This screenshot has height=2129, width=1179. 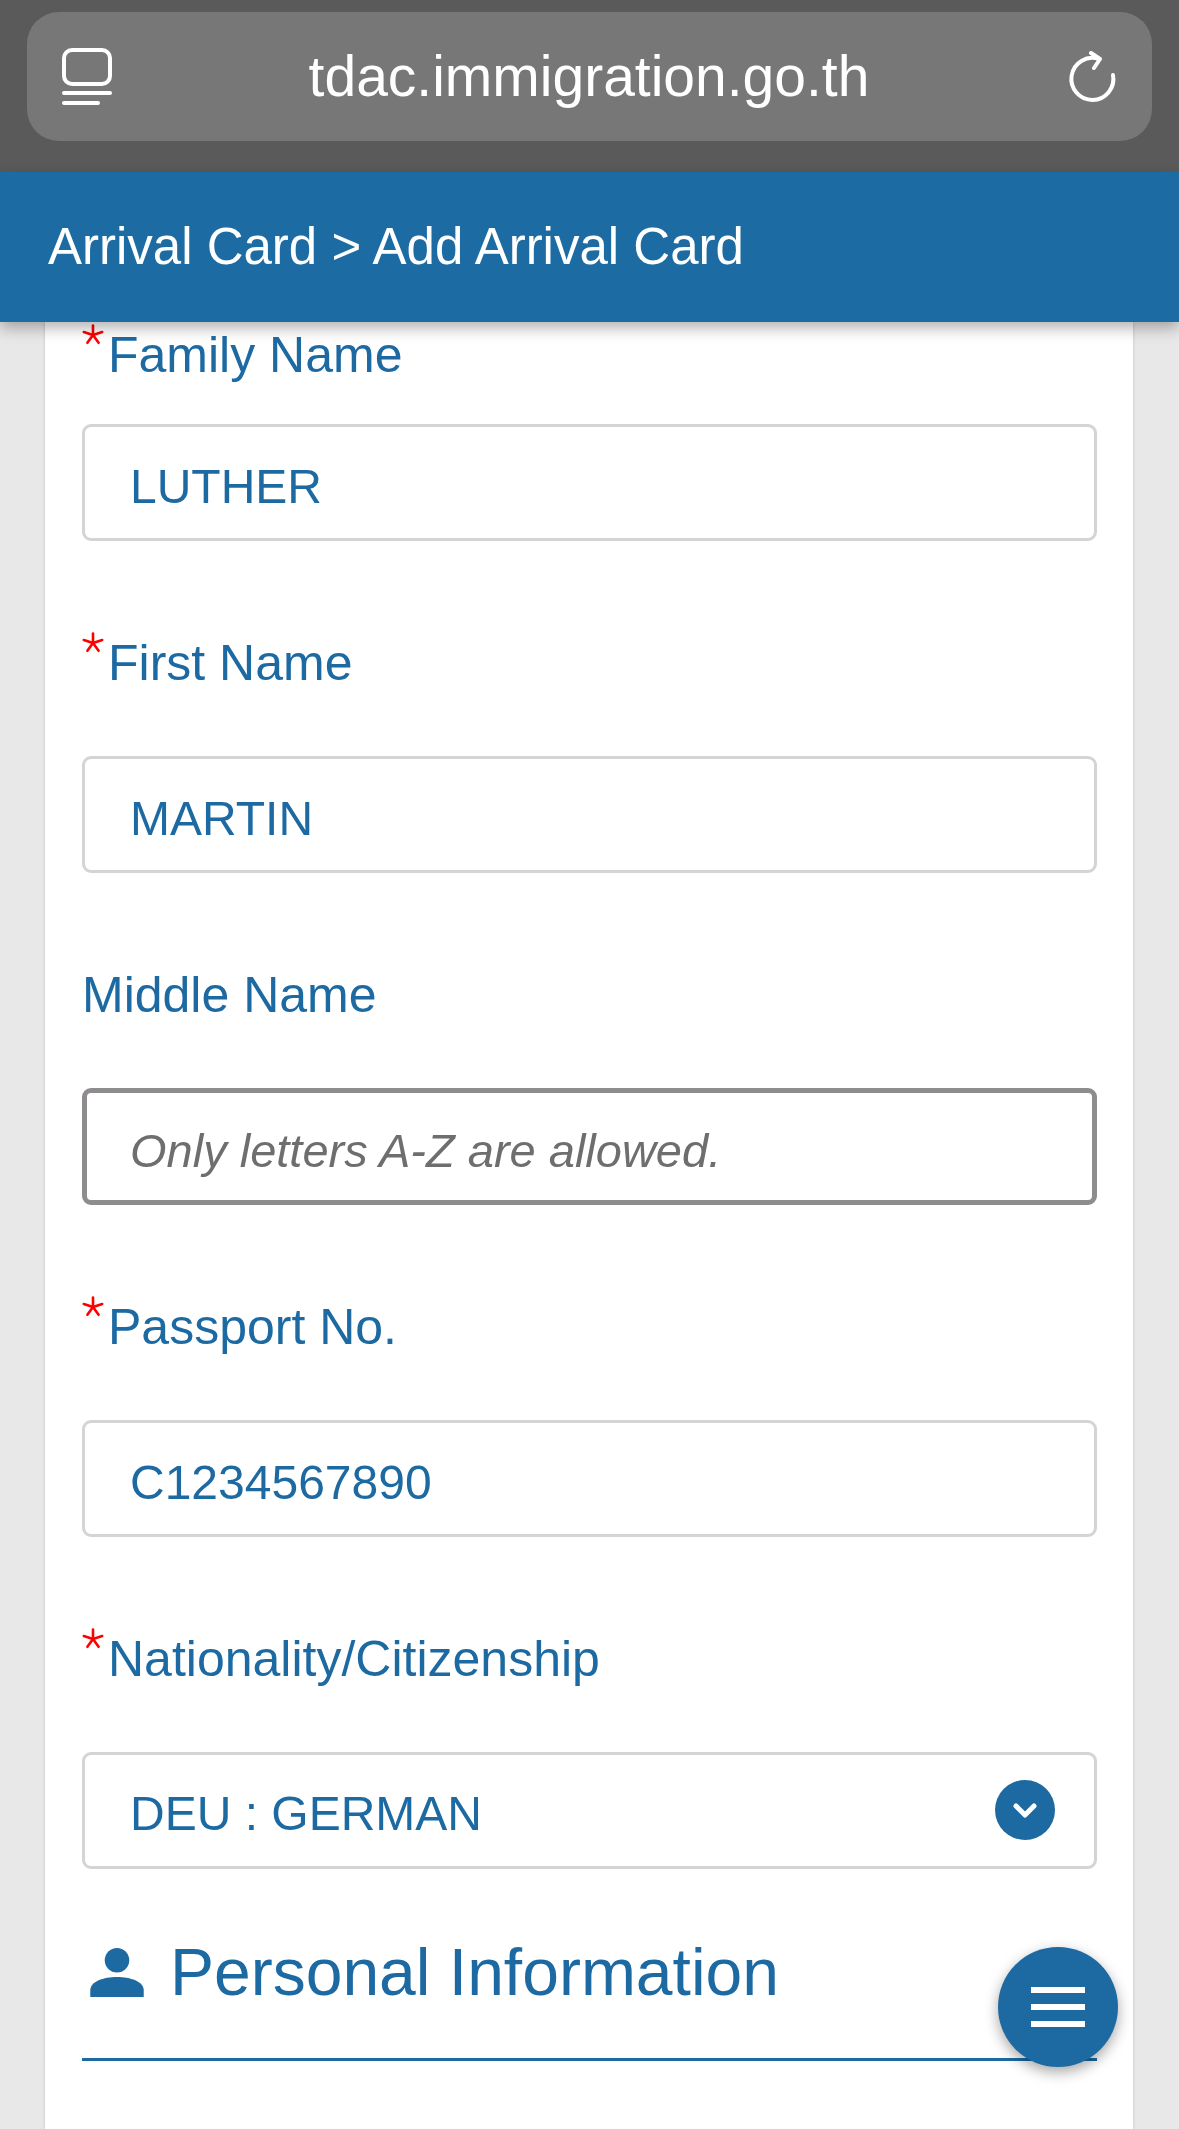 What do you see at coordinates (589, 1146) in the screenshot?
I see `text-input: Only letters A-Z are allowed.` at bounding box center [589, 1146].